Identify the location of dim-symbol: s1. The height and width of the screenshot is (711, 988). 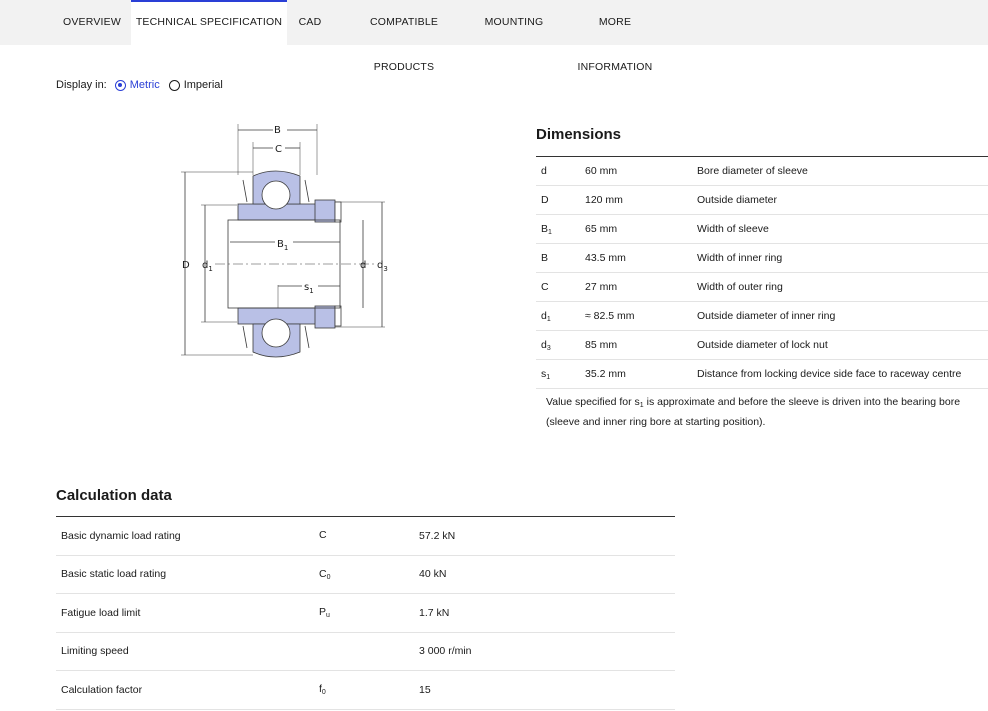
(546, 374).